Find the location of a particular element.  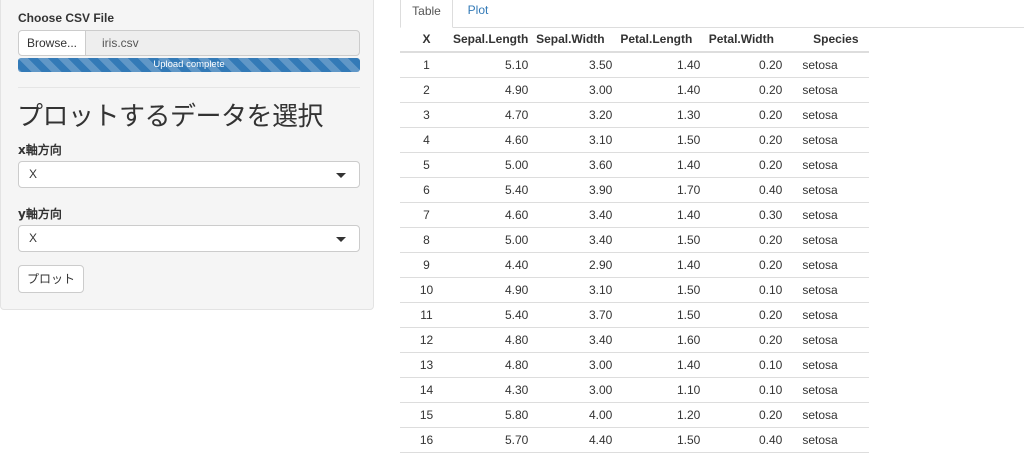

cell-x: 5 is located at coordinates (426, 165).